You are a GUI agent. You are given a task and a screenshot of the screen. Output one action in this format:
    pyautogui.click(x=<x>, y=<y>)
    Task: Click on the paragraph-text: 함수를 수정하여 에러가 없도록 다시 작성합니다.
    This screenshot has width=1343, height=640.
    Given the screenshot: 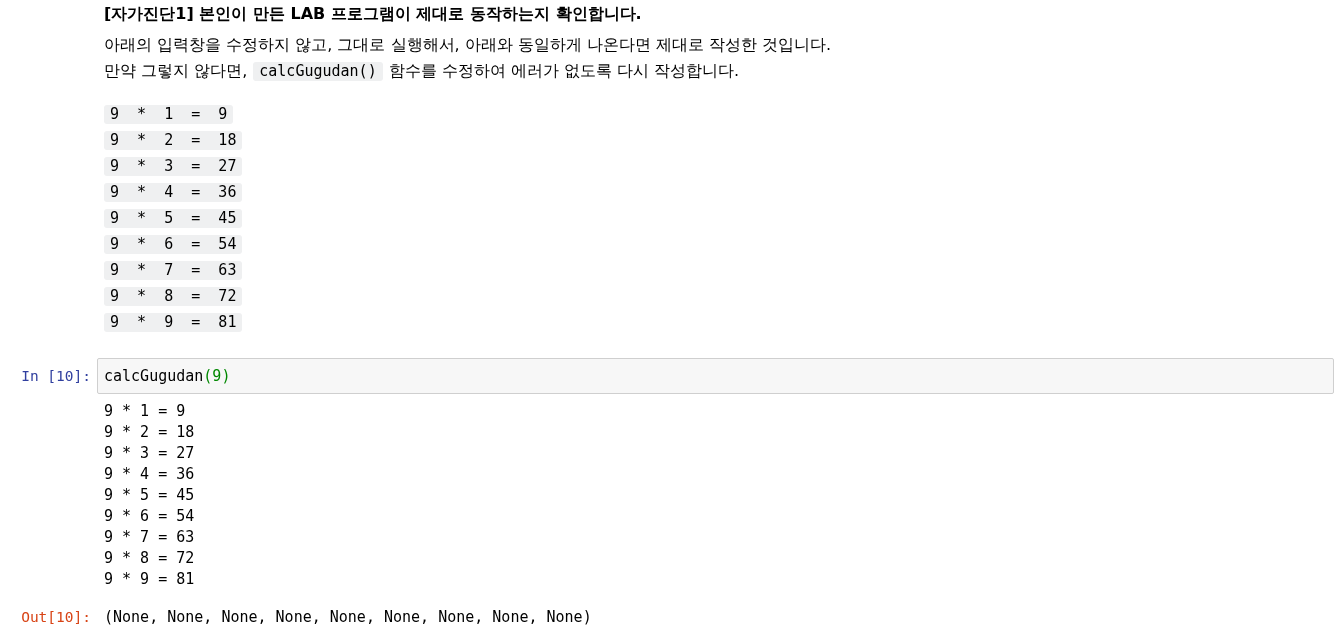 What is the action you would take?
    pyautogui.click(x=564, y=71)
    